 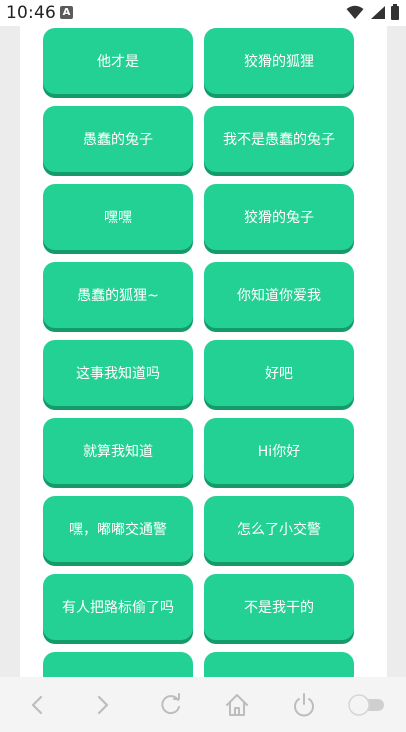 What do you see at coordinates (31, 13) in the screenshot?
I see `status-time: 10:46` at bounding box center [31, 13].